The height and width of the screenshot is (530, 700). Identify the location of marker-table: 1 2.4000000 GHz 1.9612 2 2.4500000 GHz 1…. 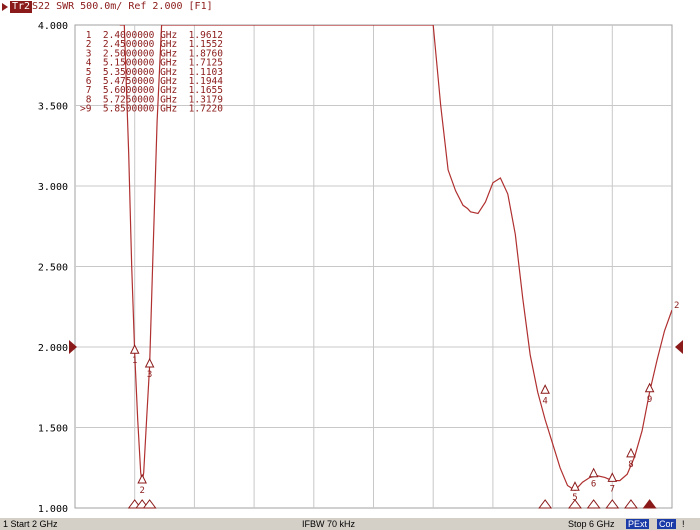
(151, 72).